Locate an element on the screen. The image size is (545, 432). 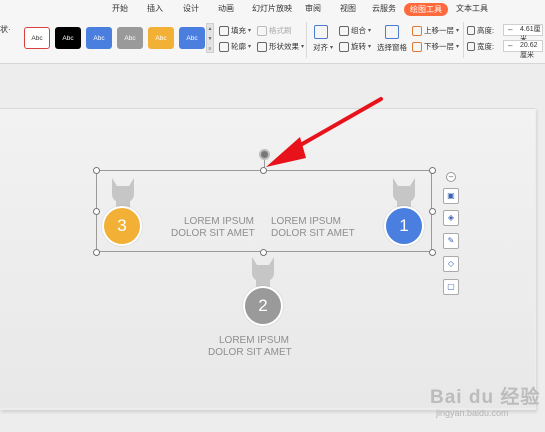
baidu-jingyan-watermark: Bai du 经验 jingyan.baidu.com is located at coordinates (482, 399).